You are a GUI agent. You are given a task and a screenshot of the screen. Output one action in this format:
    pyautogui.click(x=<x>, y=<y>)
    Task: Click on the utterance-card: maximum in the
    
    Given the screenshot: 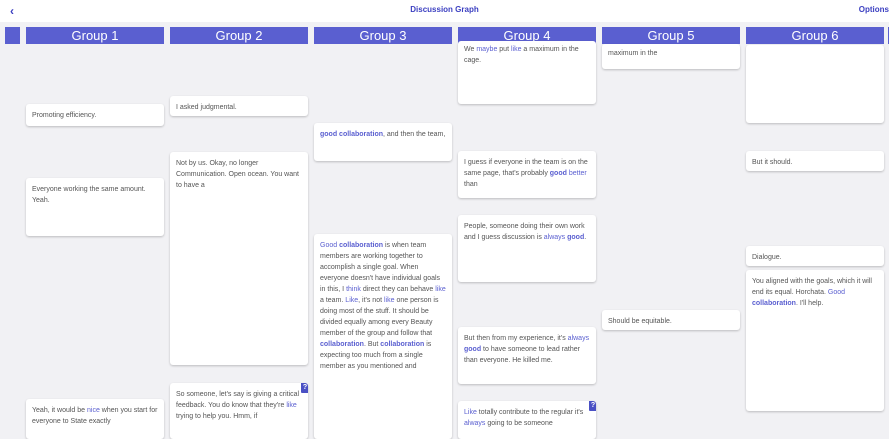 What is the action you would take?
    pyautogui.click(x=671, y=56)
    